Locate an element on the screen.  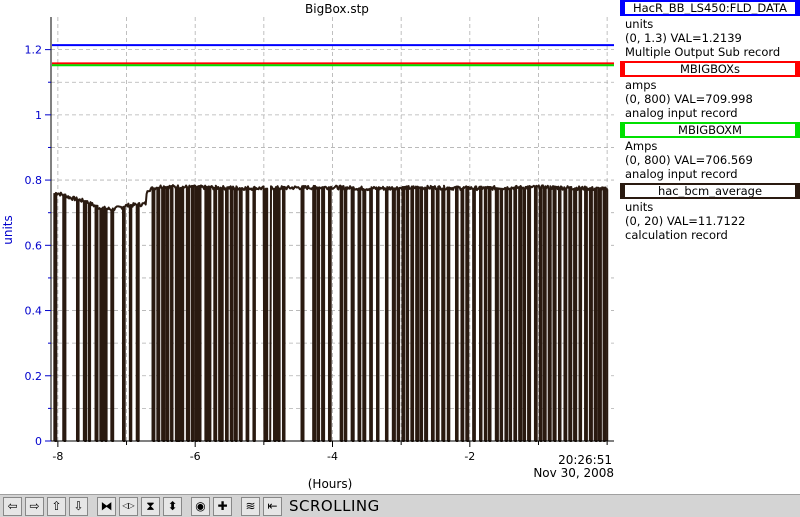
center-button: ✚ is located at coordinates (222, 506).